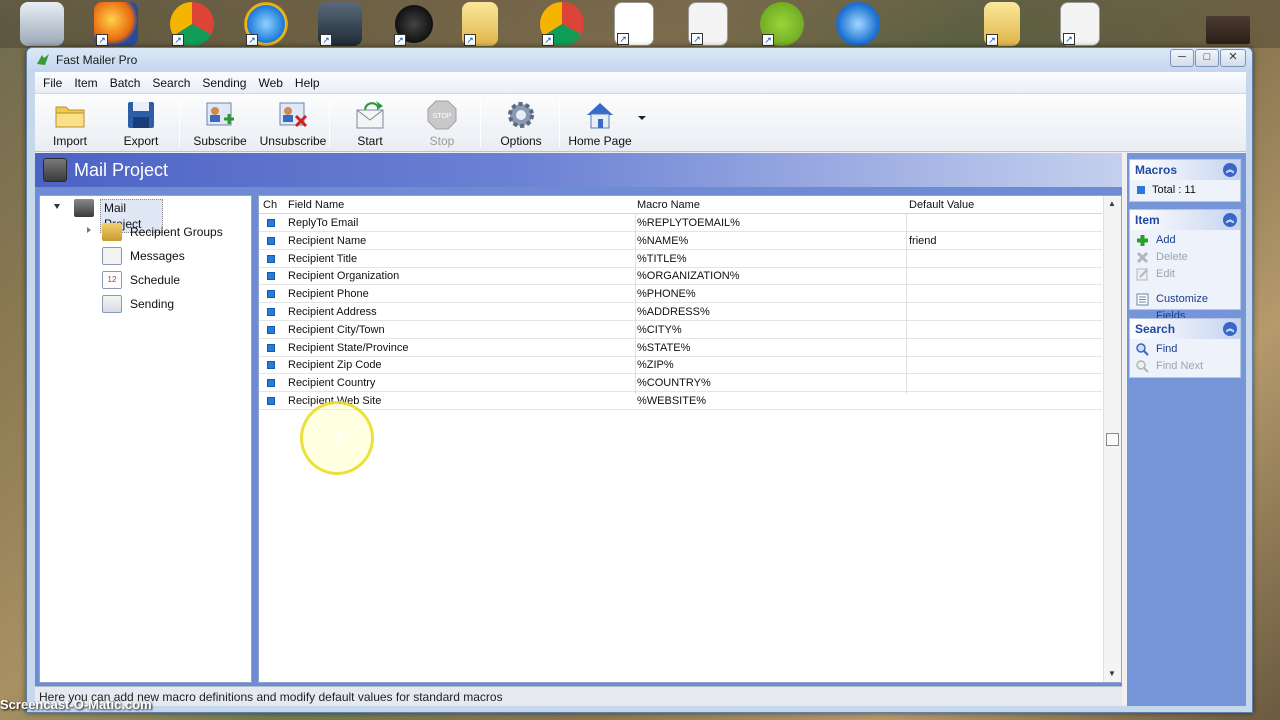  What do you see at coordinates (1185, 220) in the screenshot?
I see `item-section-header: Item ︽` at bounding box center [1185, 220].